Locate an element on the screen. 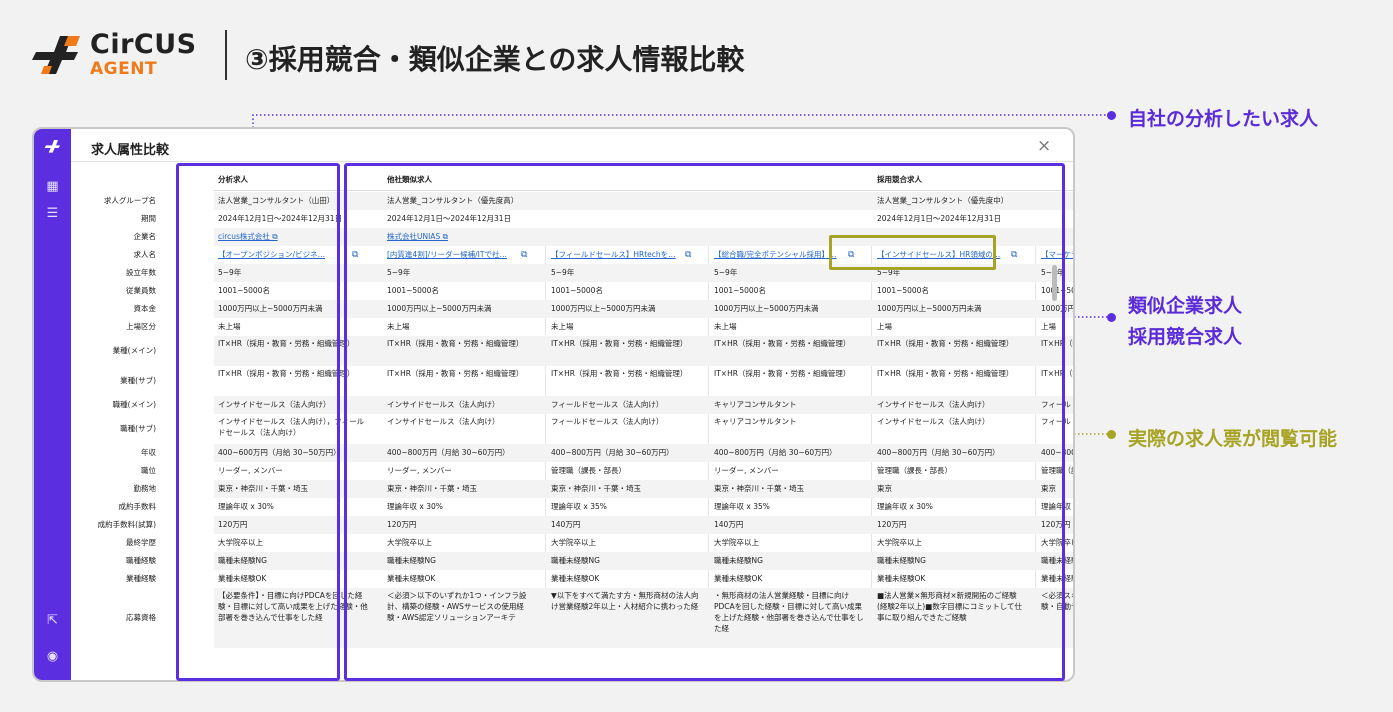 This screenshot has height=712, width=1393. close-icon: × is located at coordinates (1044, 146).